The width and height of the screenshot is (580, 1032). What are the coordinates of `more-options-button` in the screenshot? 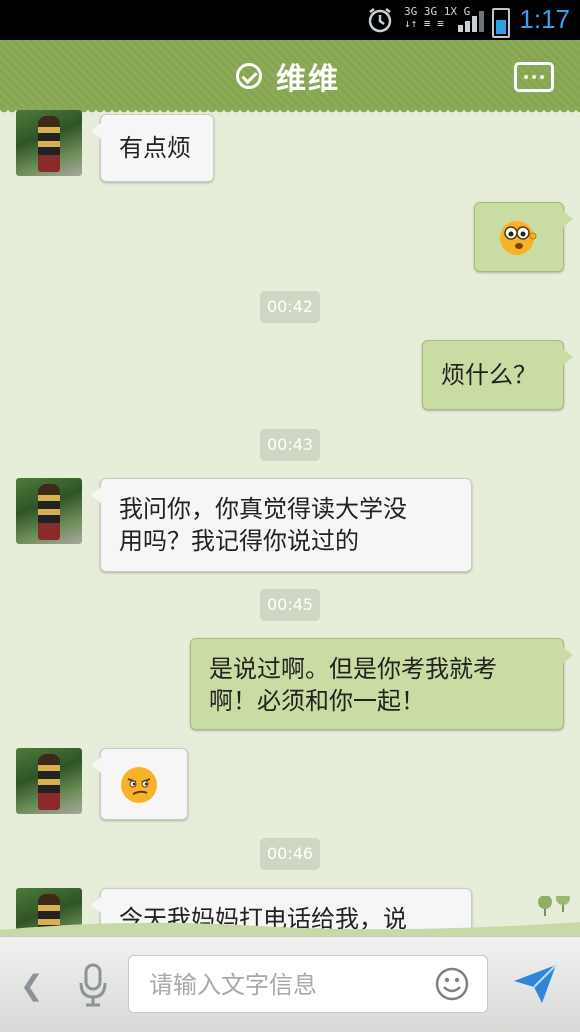 It's located at (534, 77).